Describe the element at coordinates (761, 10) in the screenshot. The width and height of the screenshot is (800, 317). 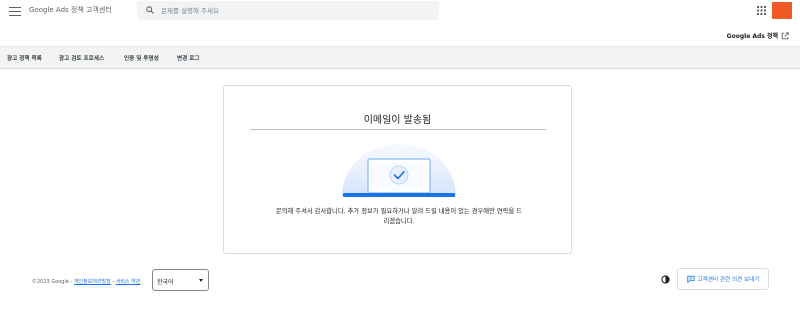
I see `apps-grid-icon` at that location.